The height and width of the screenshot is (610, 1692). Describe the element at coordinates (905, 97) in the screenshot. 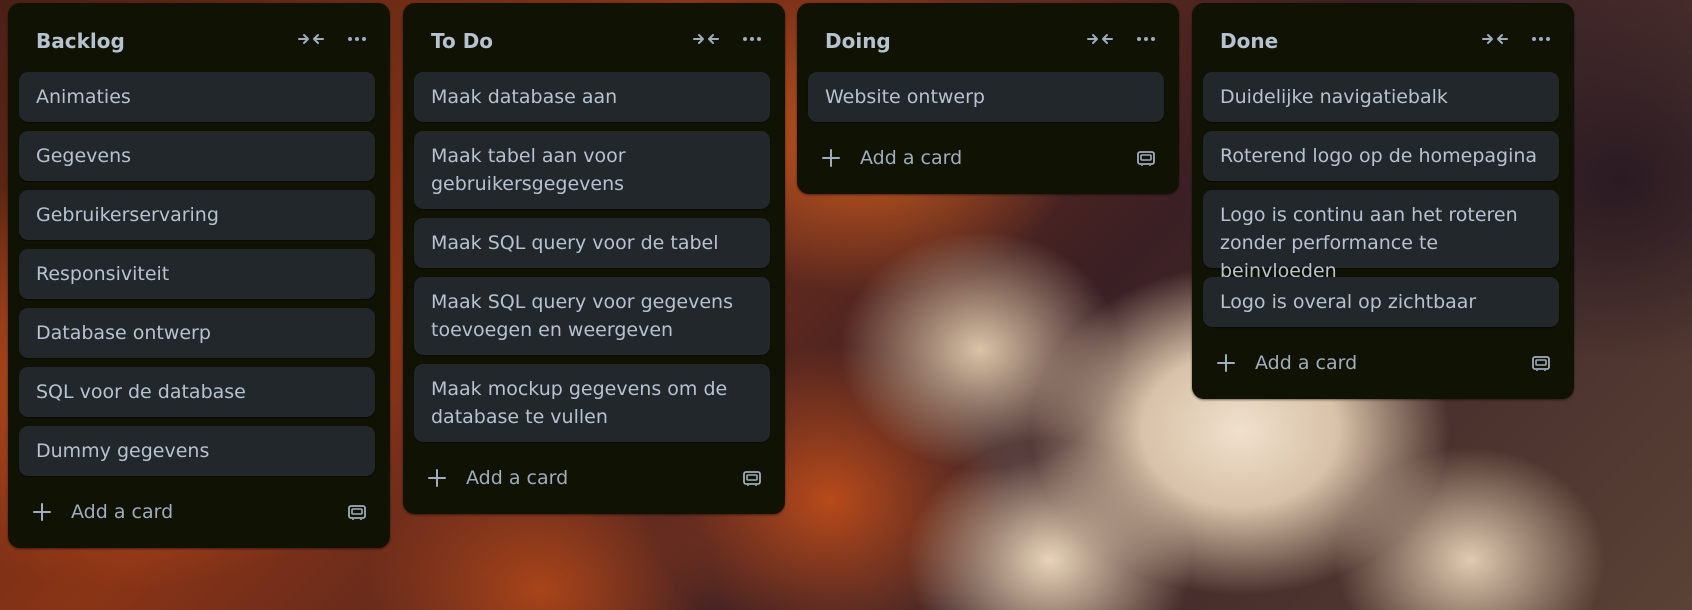

I see `card-title-line: Website ontwerp` at that location.